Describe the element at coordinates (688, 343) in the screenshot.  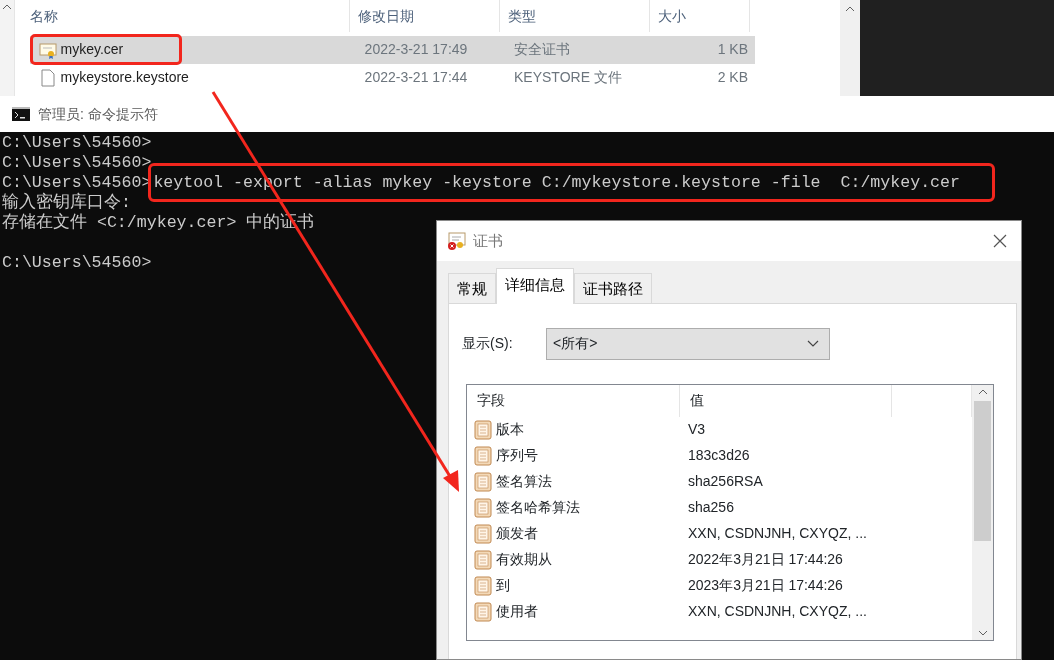
I see `show-dropdown: <所有>` at that location.